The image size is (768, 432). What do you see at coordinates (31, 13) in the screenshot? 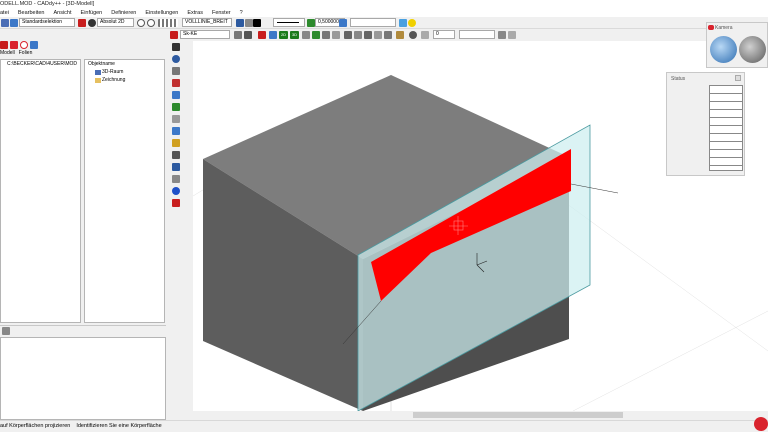
I see `menu-bearbeiten: Bearbeiten` at bounding box center [31, 13].